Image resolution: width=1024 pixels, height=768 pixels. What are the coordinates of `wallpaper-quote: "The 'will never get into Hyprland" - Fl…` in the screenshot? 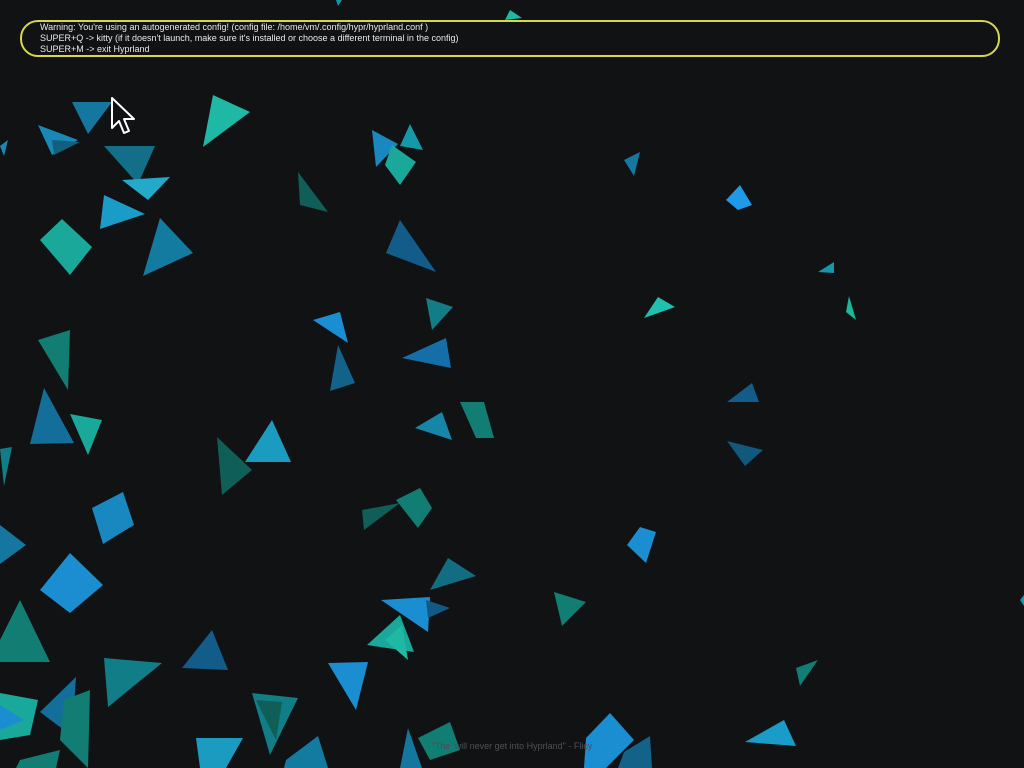 It's located at (512, 746).